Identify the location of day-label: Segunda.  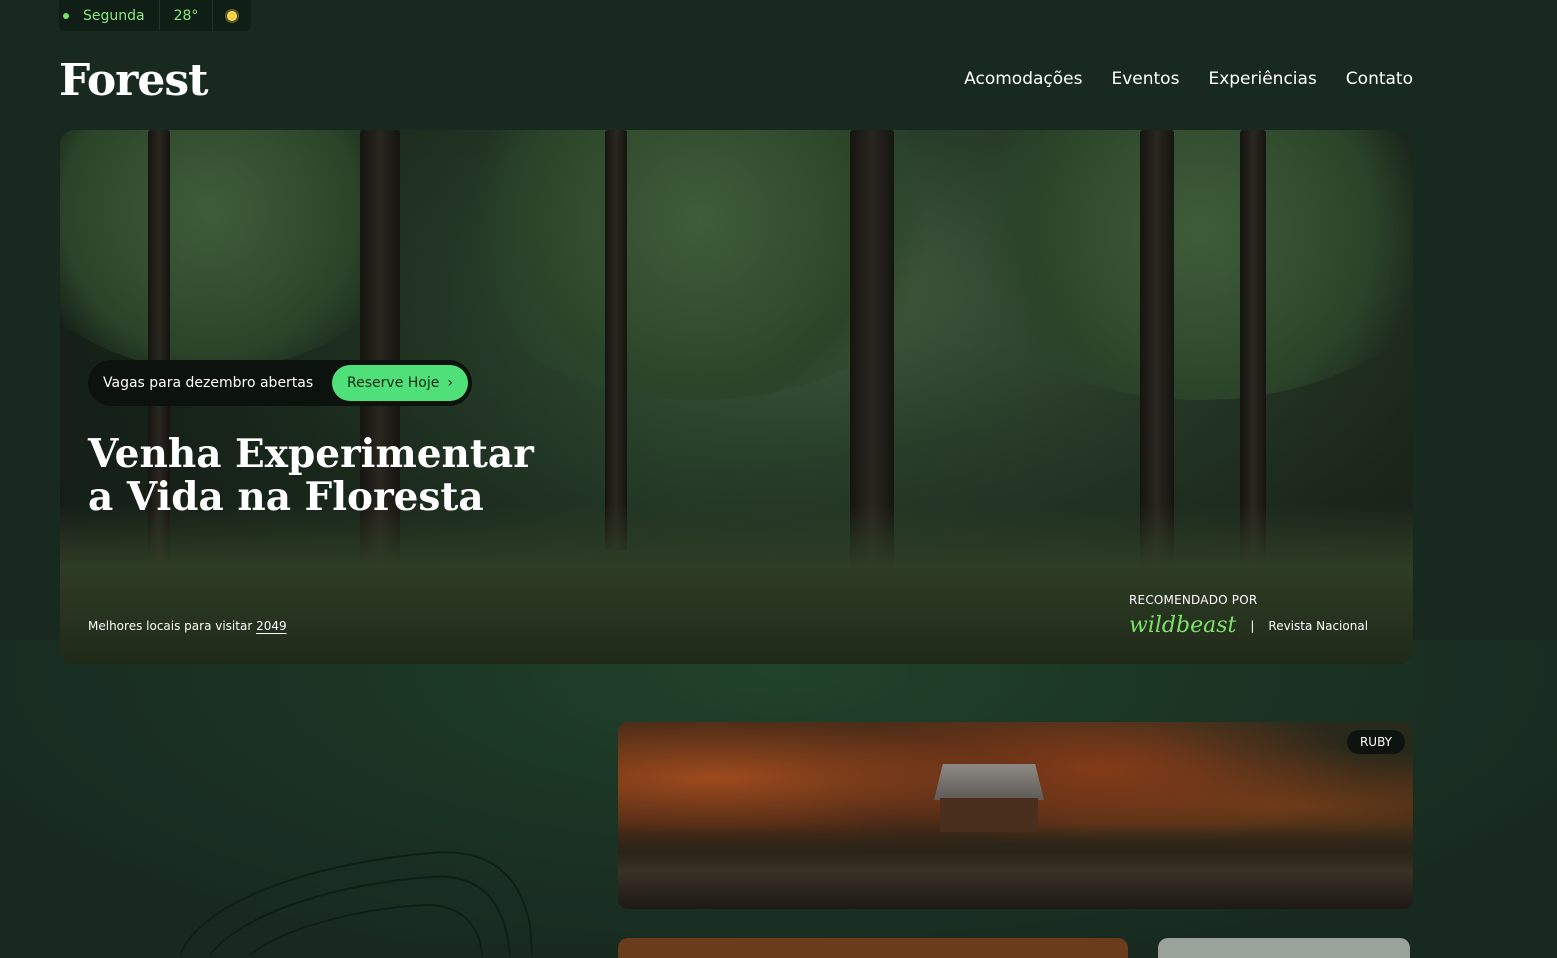
(114, 15).